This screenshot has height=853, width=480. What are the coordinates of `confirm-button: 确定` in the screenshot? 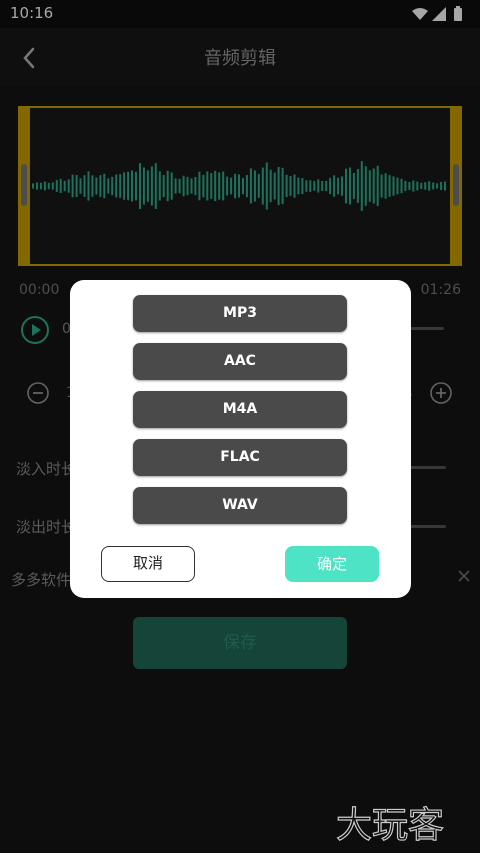 It's located at (332, 564).